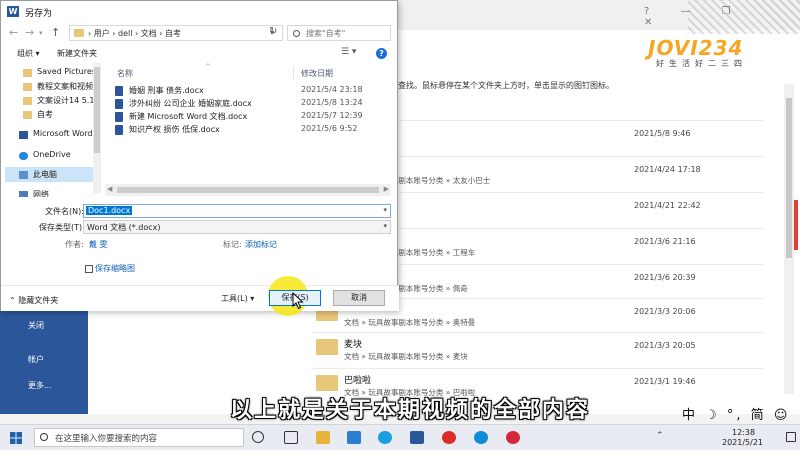 This screenshot has height=450, width=800. What do you see at coordinates (250, 91) in the screenshot?
I see `file-row: 婚姻 刑事 债务.docx 2021/5/4 23:18` at bounding box center [250, 91].